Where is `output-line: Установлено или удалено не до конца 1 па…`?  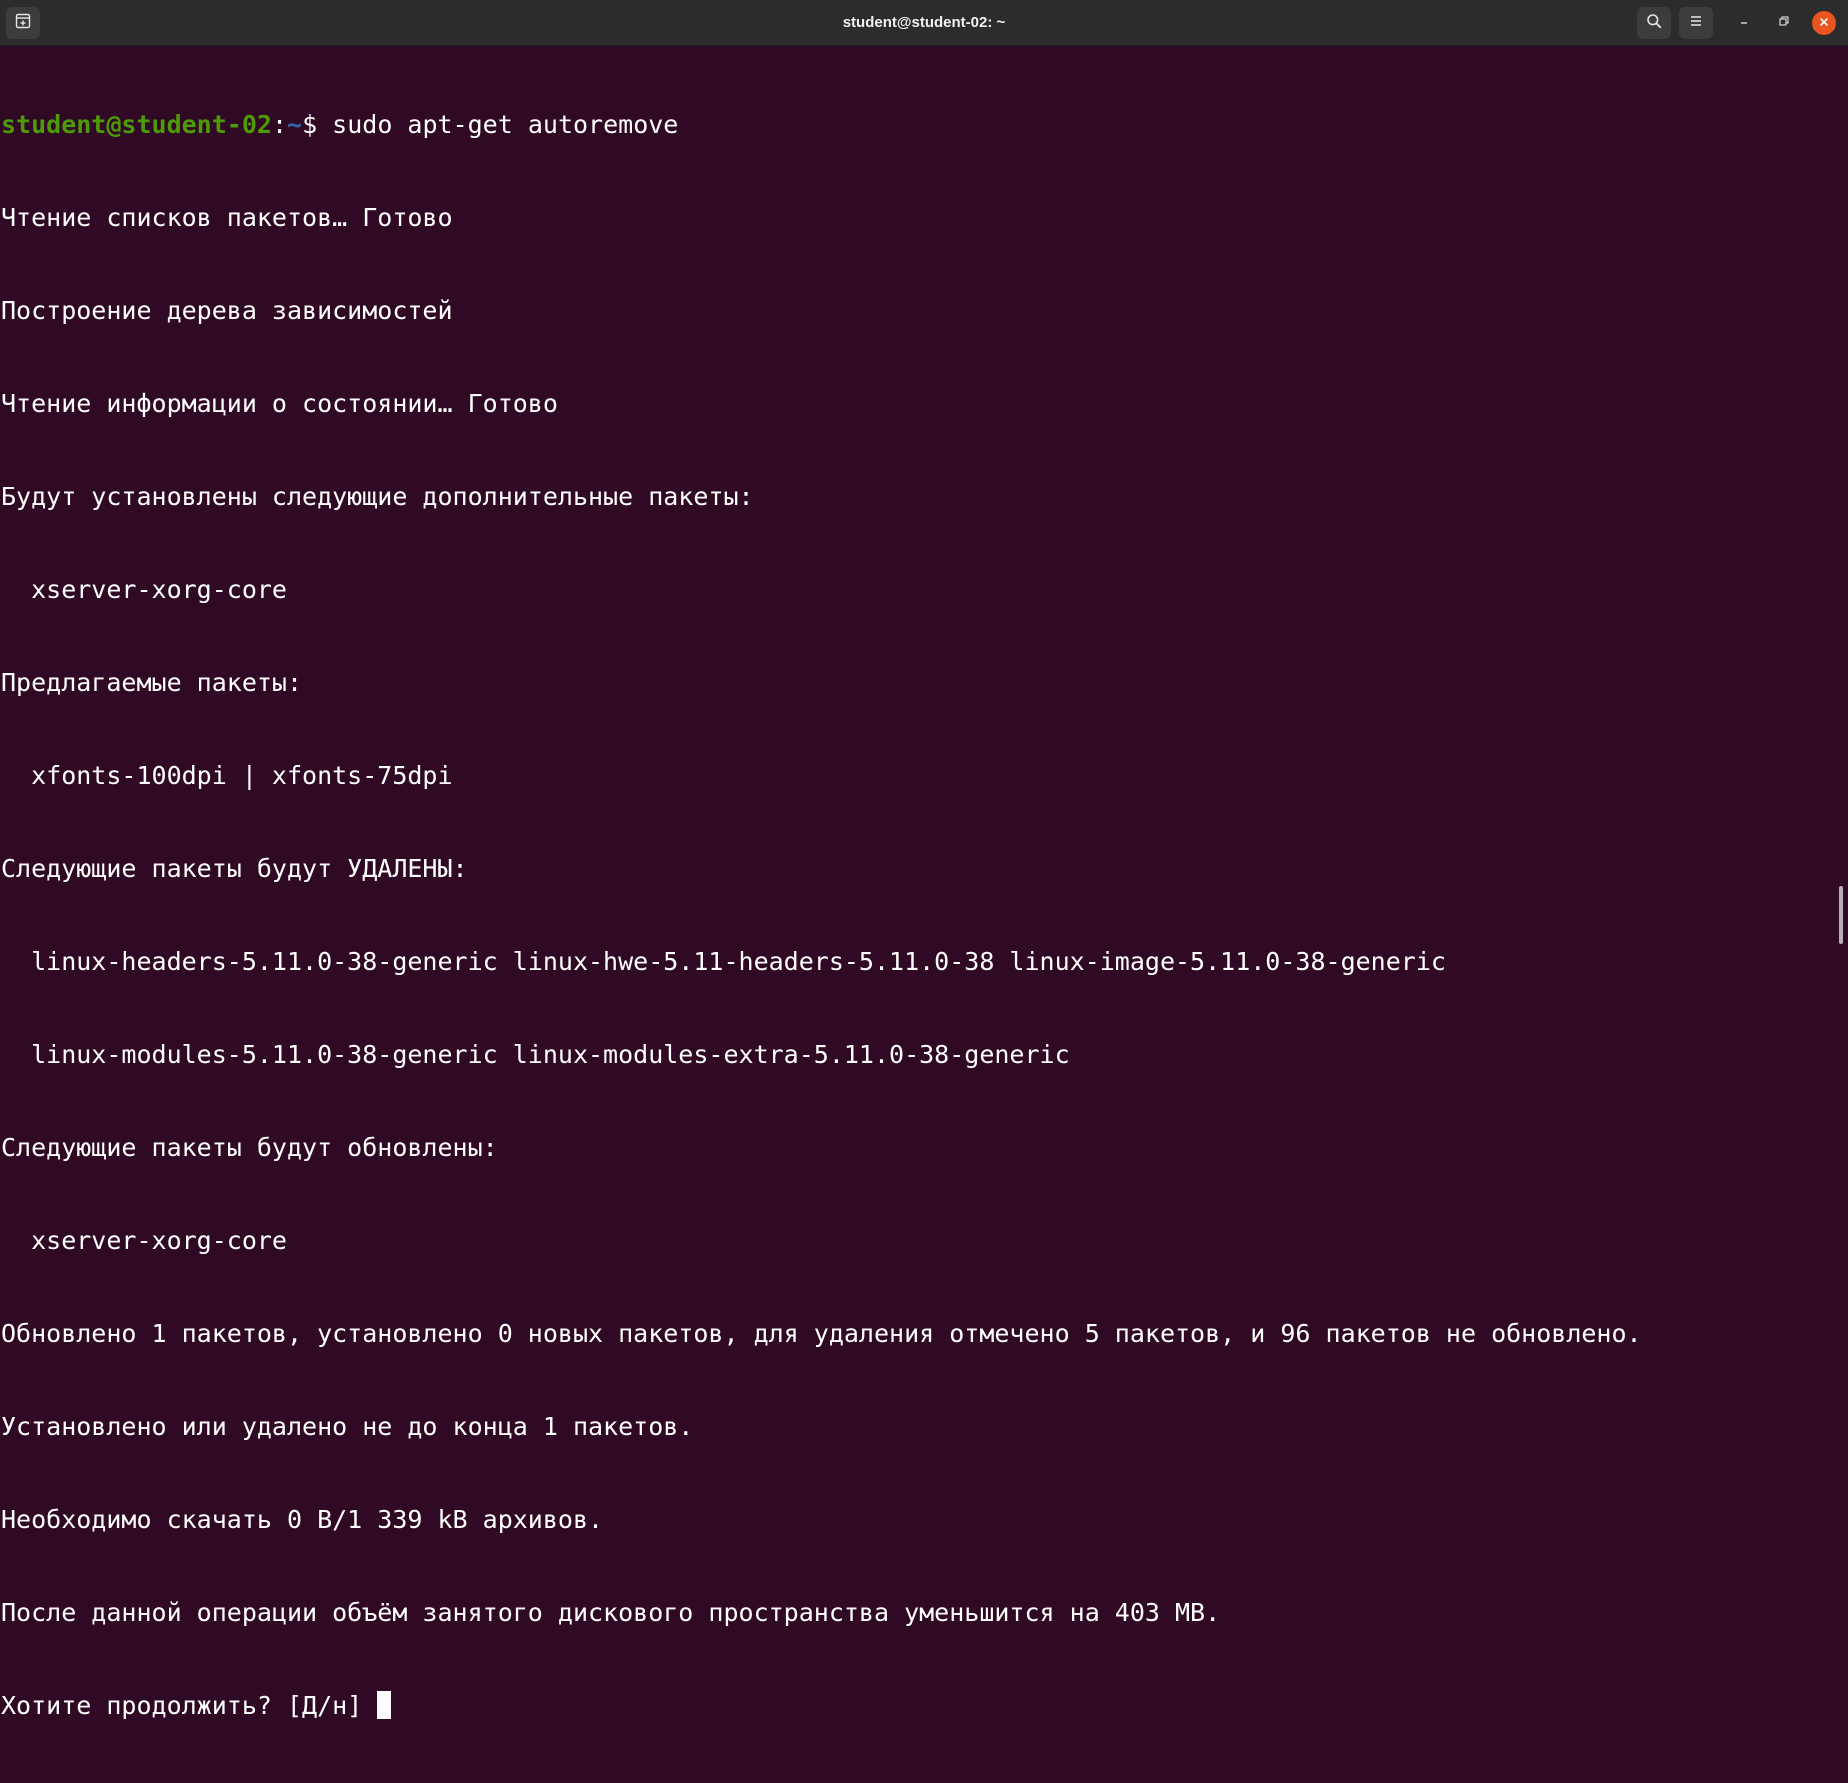
output-line: Установлено или удалено не до конца 1 па… is located at coordinates (347, 1426).